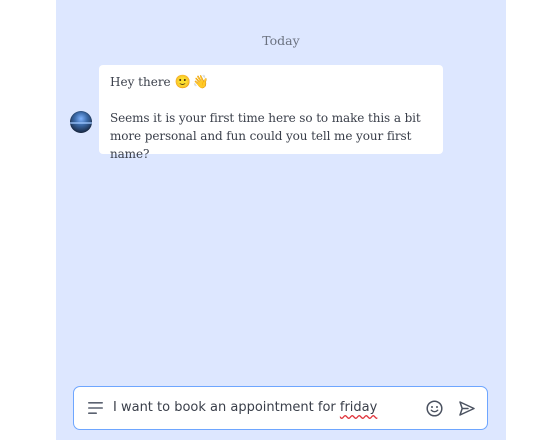 The width and height of the screenshot is (557, 440). What do you see at coordinates (434, 408) in the screenshot?
I see `smiley-icon` at bounding box center [434, 408].